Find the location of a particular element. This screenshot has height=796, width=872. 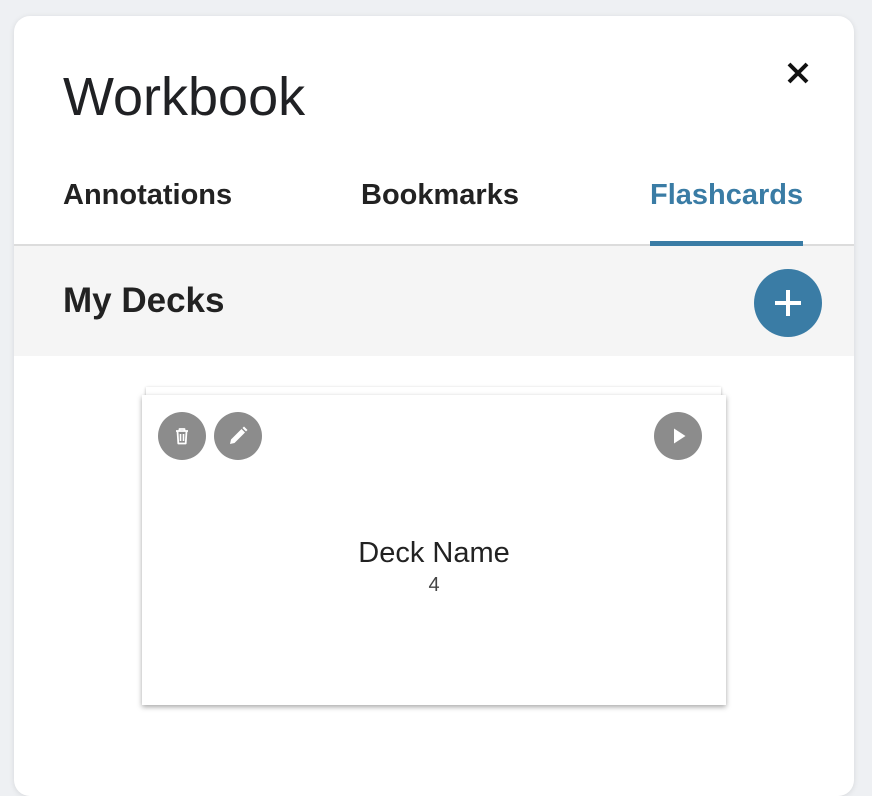

tab-label: Flashcards is located at coordinates (727, 195).